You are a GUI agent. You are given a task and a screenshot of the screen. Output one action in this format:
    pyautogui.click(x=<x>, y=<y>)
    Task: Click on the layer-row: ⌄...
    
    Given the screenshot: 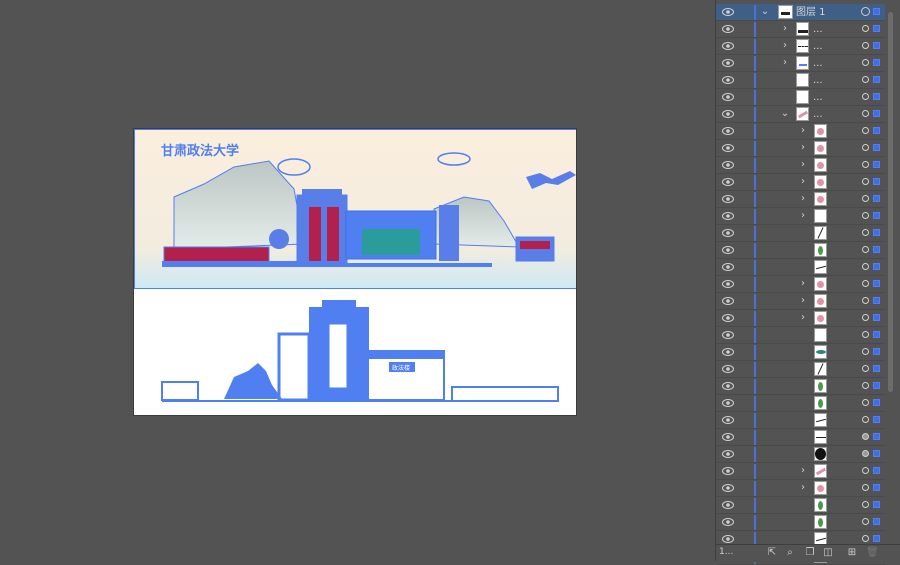 What is the action you would take?
    pyautogui.click(x=800, y=114)
    